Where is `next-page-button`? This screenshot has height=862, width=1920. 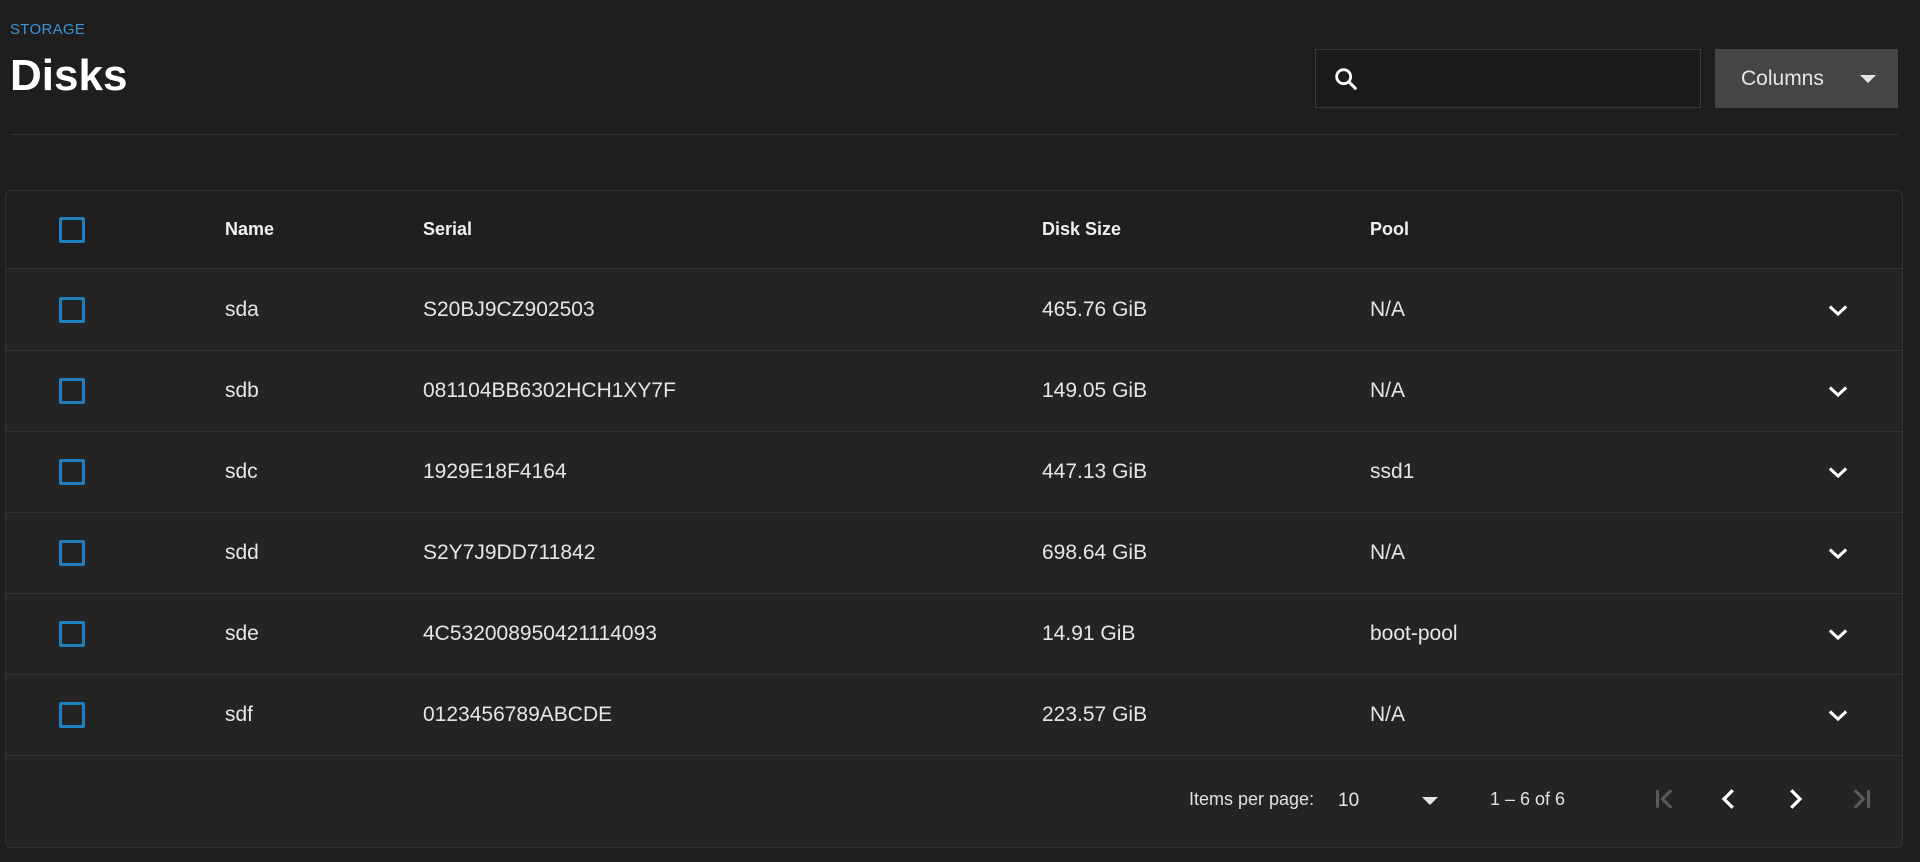 next-page-button is located at coordinates (1795, 799).